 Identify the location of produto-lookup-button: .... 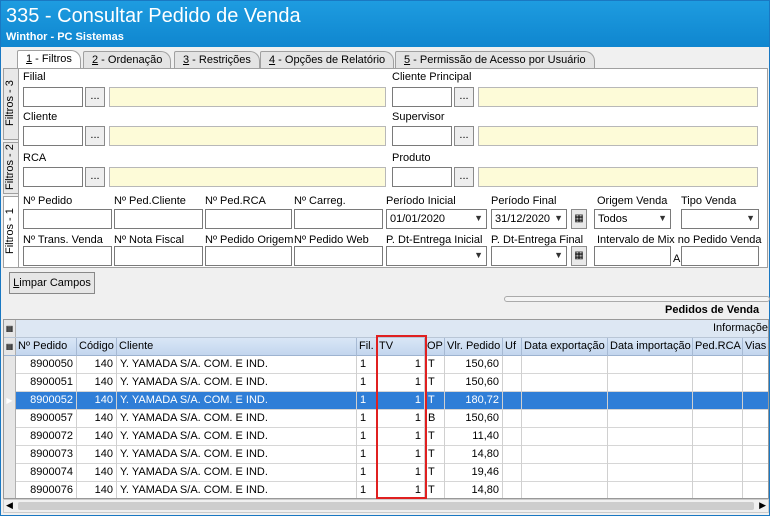
(464, 177).